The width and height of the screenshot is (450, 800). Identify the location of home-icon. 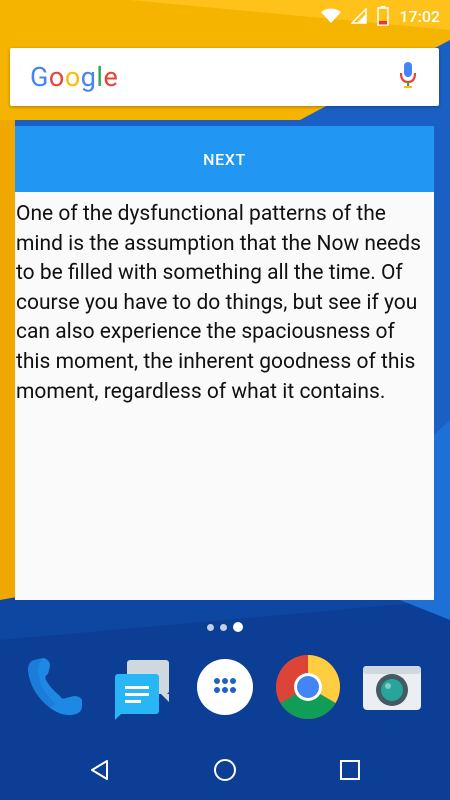
(225, 770).